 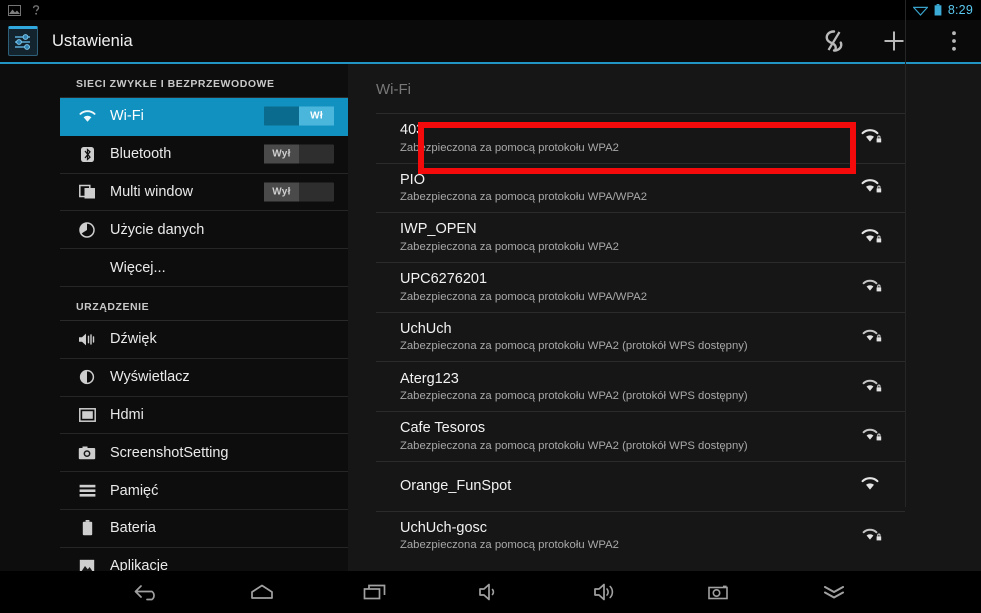 What do you see at coordinates (204, 230) in the screenshot?
I see `sidebar-item-data-usage: Użycie danych` at bounding box center [204, 230].